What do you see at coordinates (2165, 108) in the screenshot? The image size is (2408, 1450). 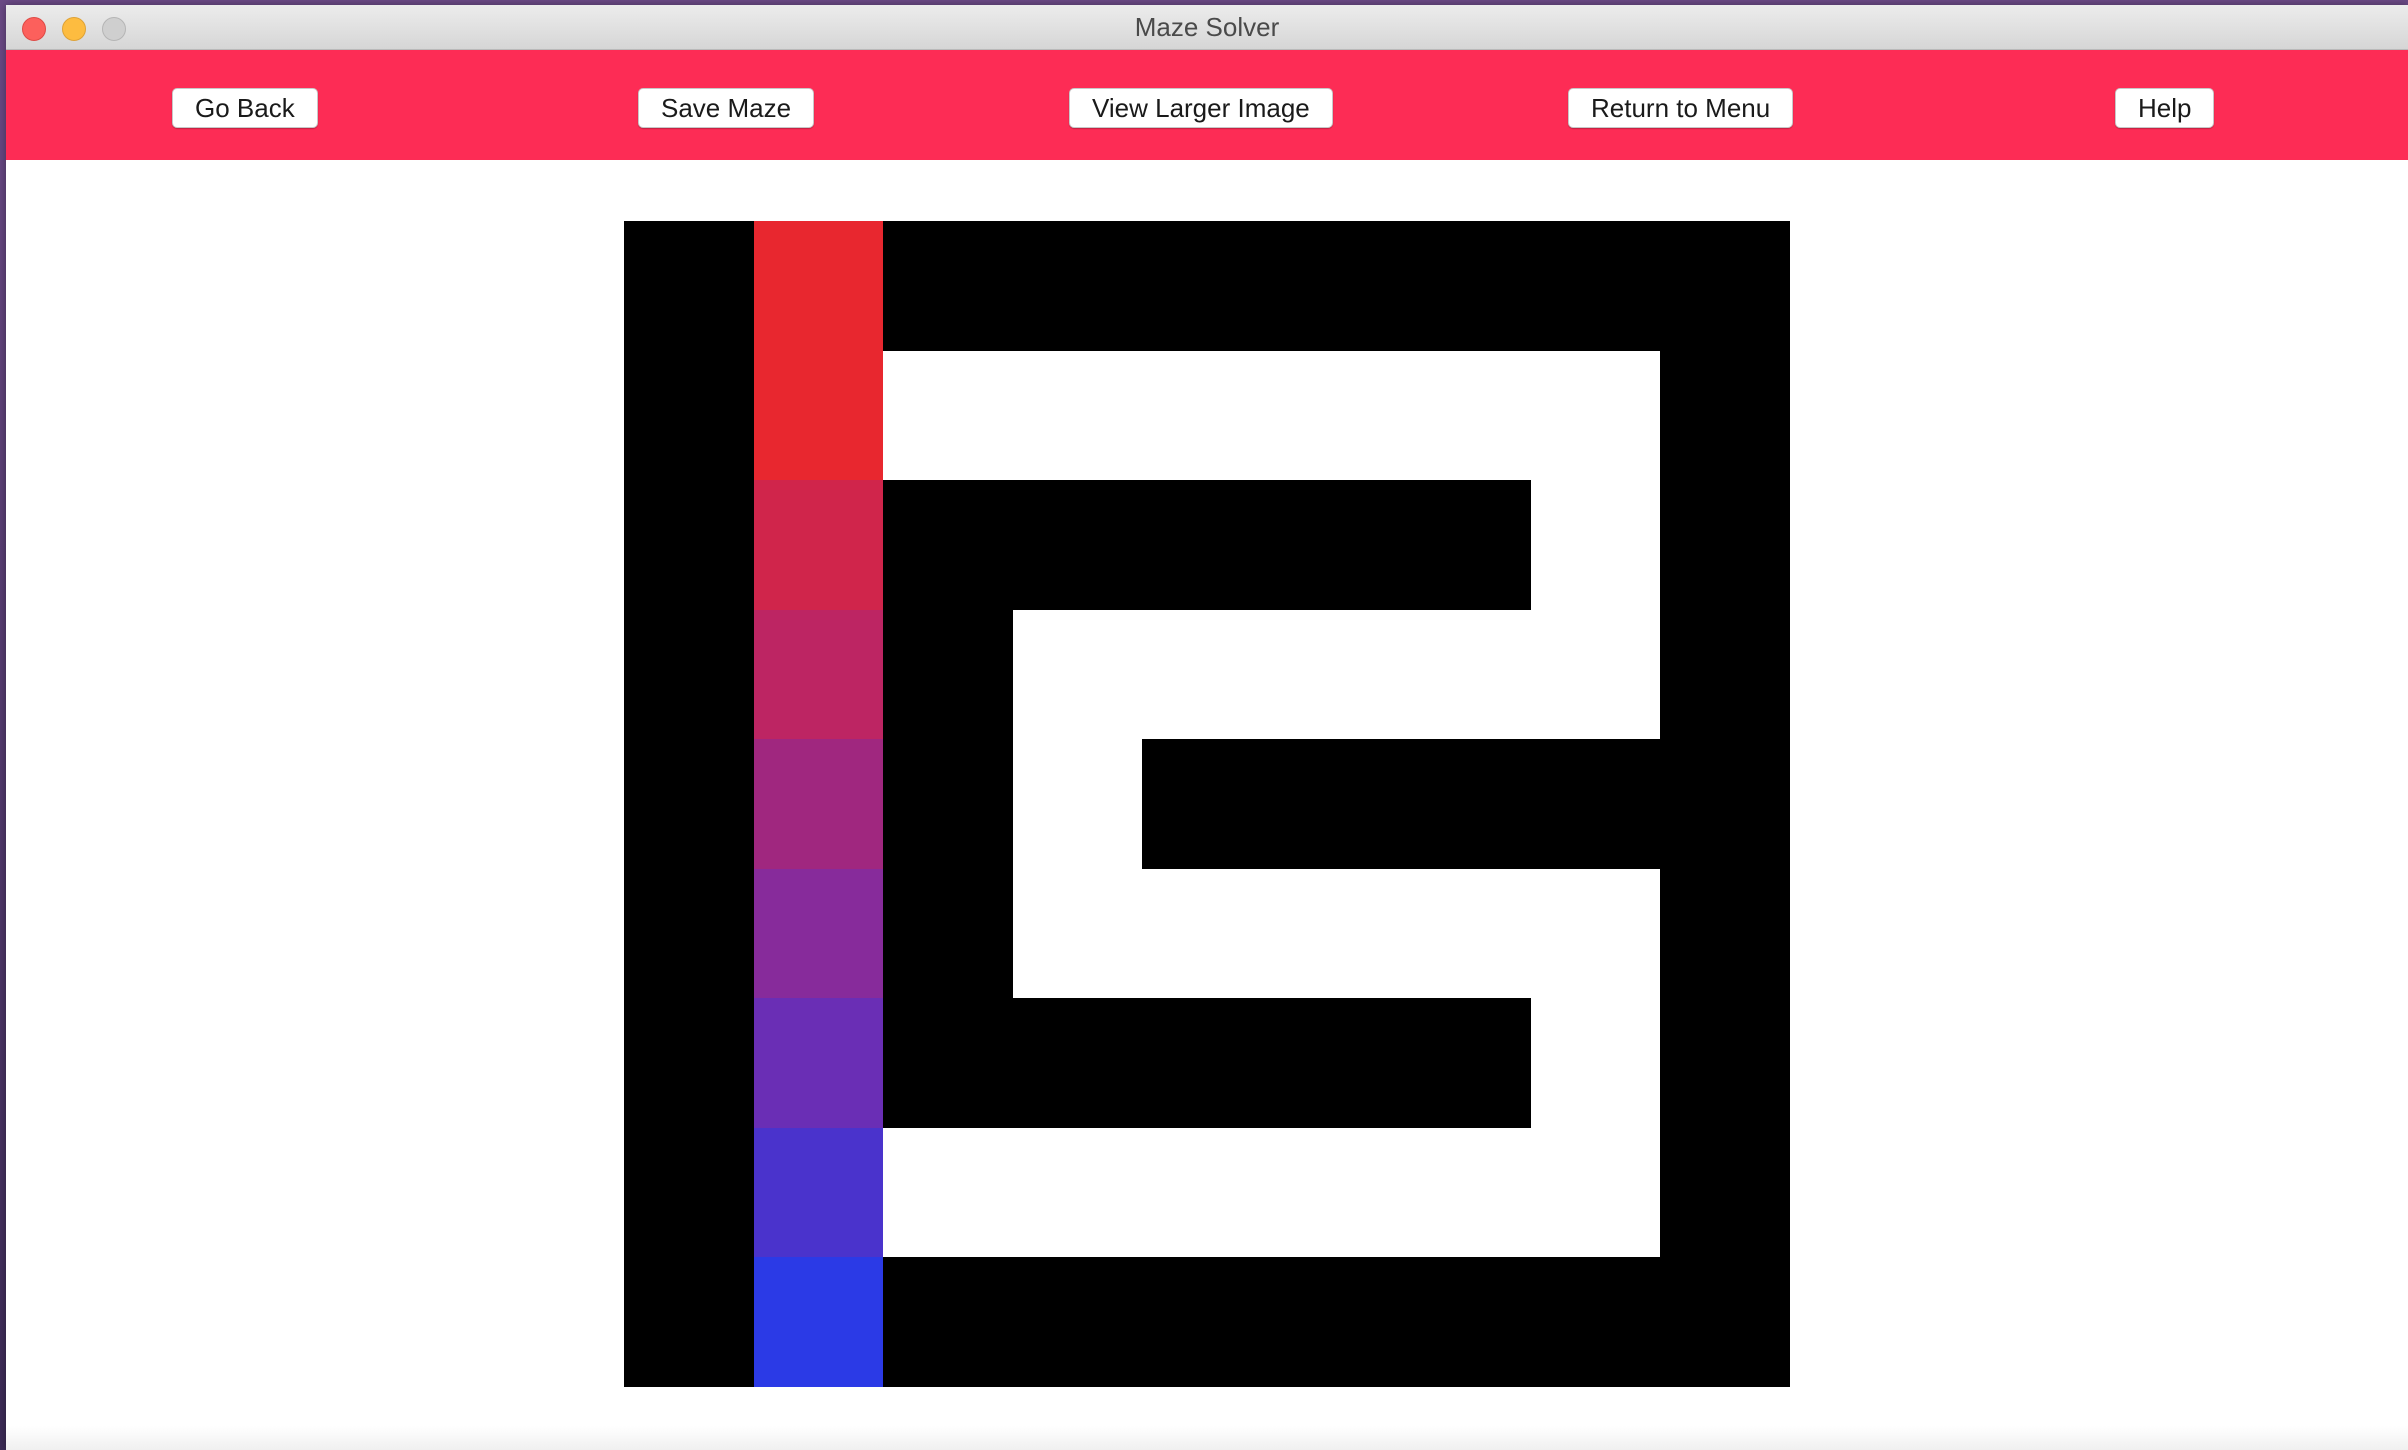 I see `help-button: Help` at bounding box center [2165, 108].